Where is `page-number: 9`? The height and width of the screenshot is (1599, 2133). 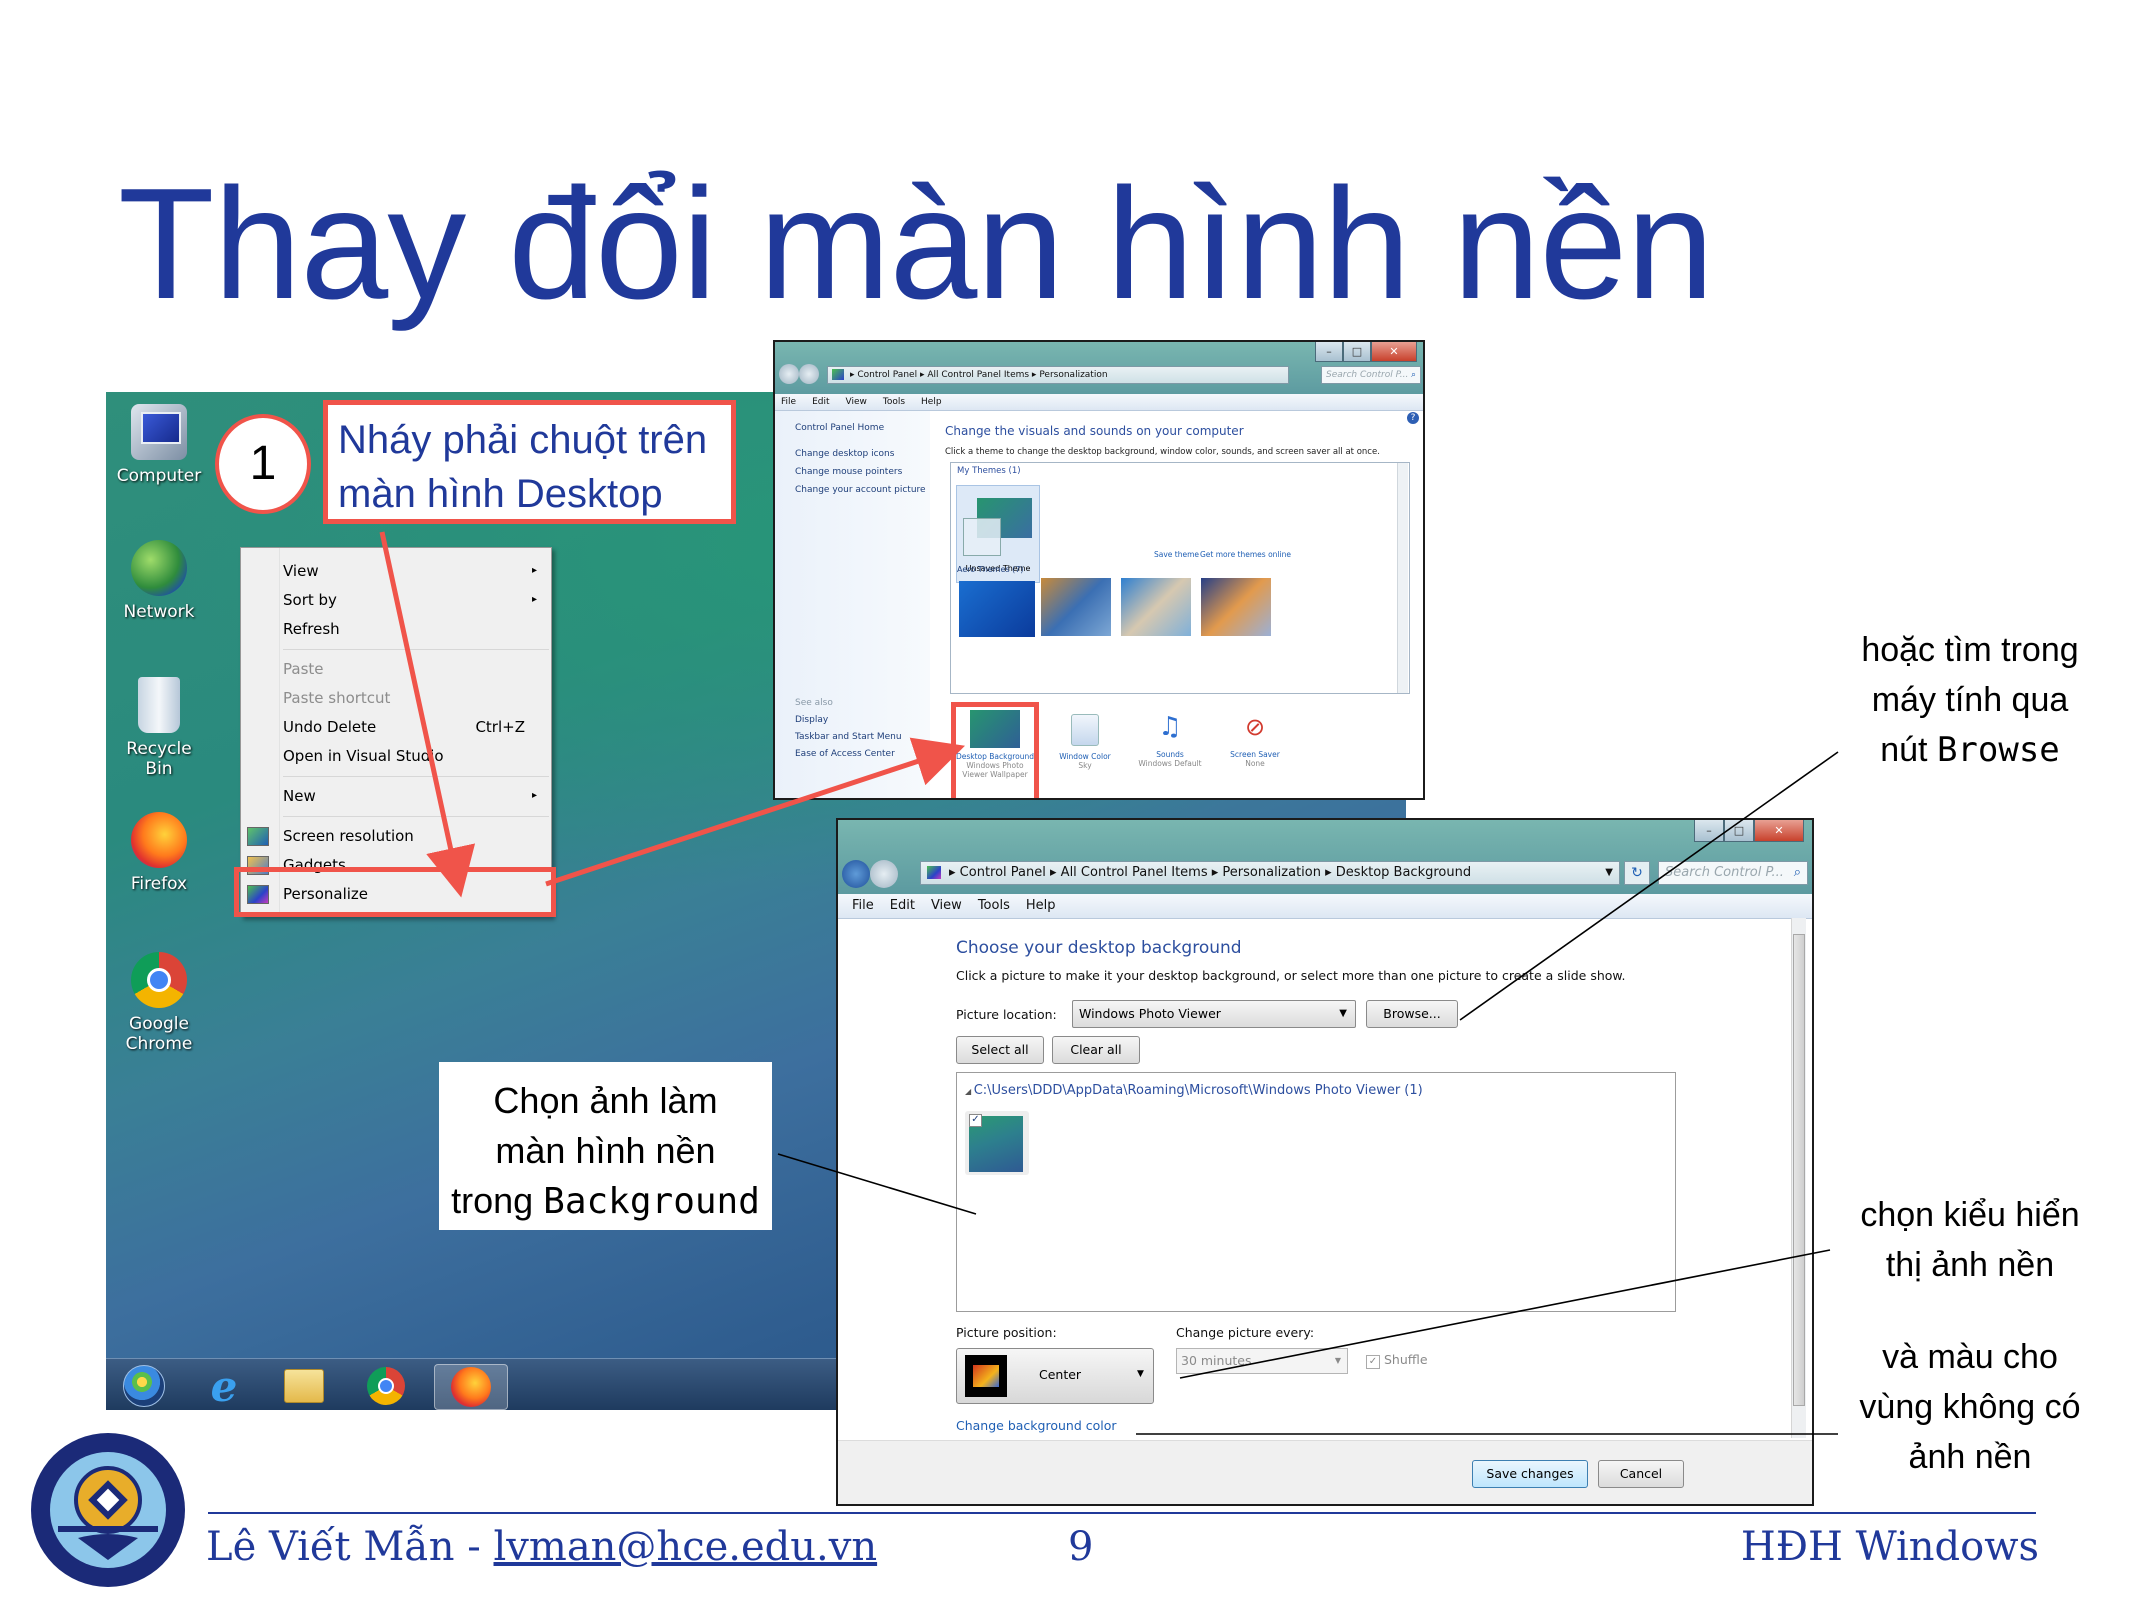 page-number: 9 is located at coordinates (1081, 1547).